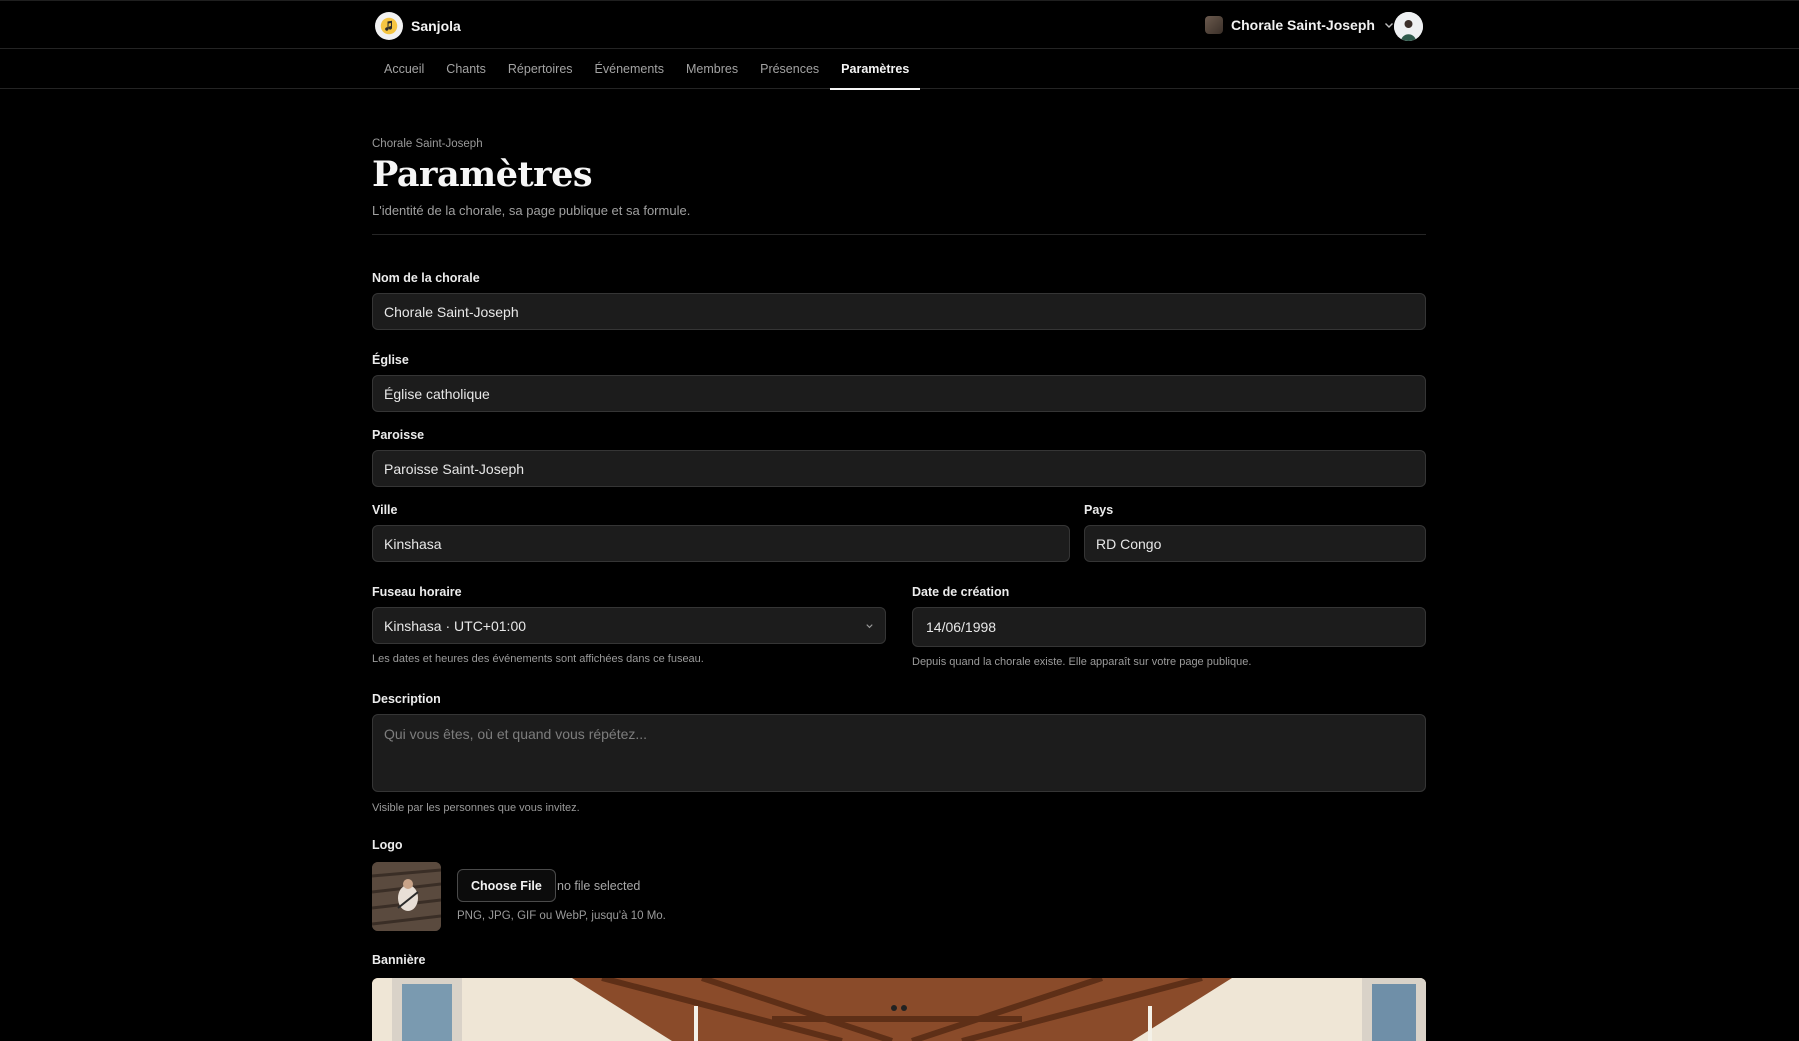  Describe the element at coordinates (1255, 543) in the screenshot. I see `country-field: RD Congo` at that location.